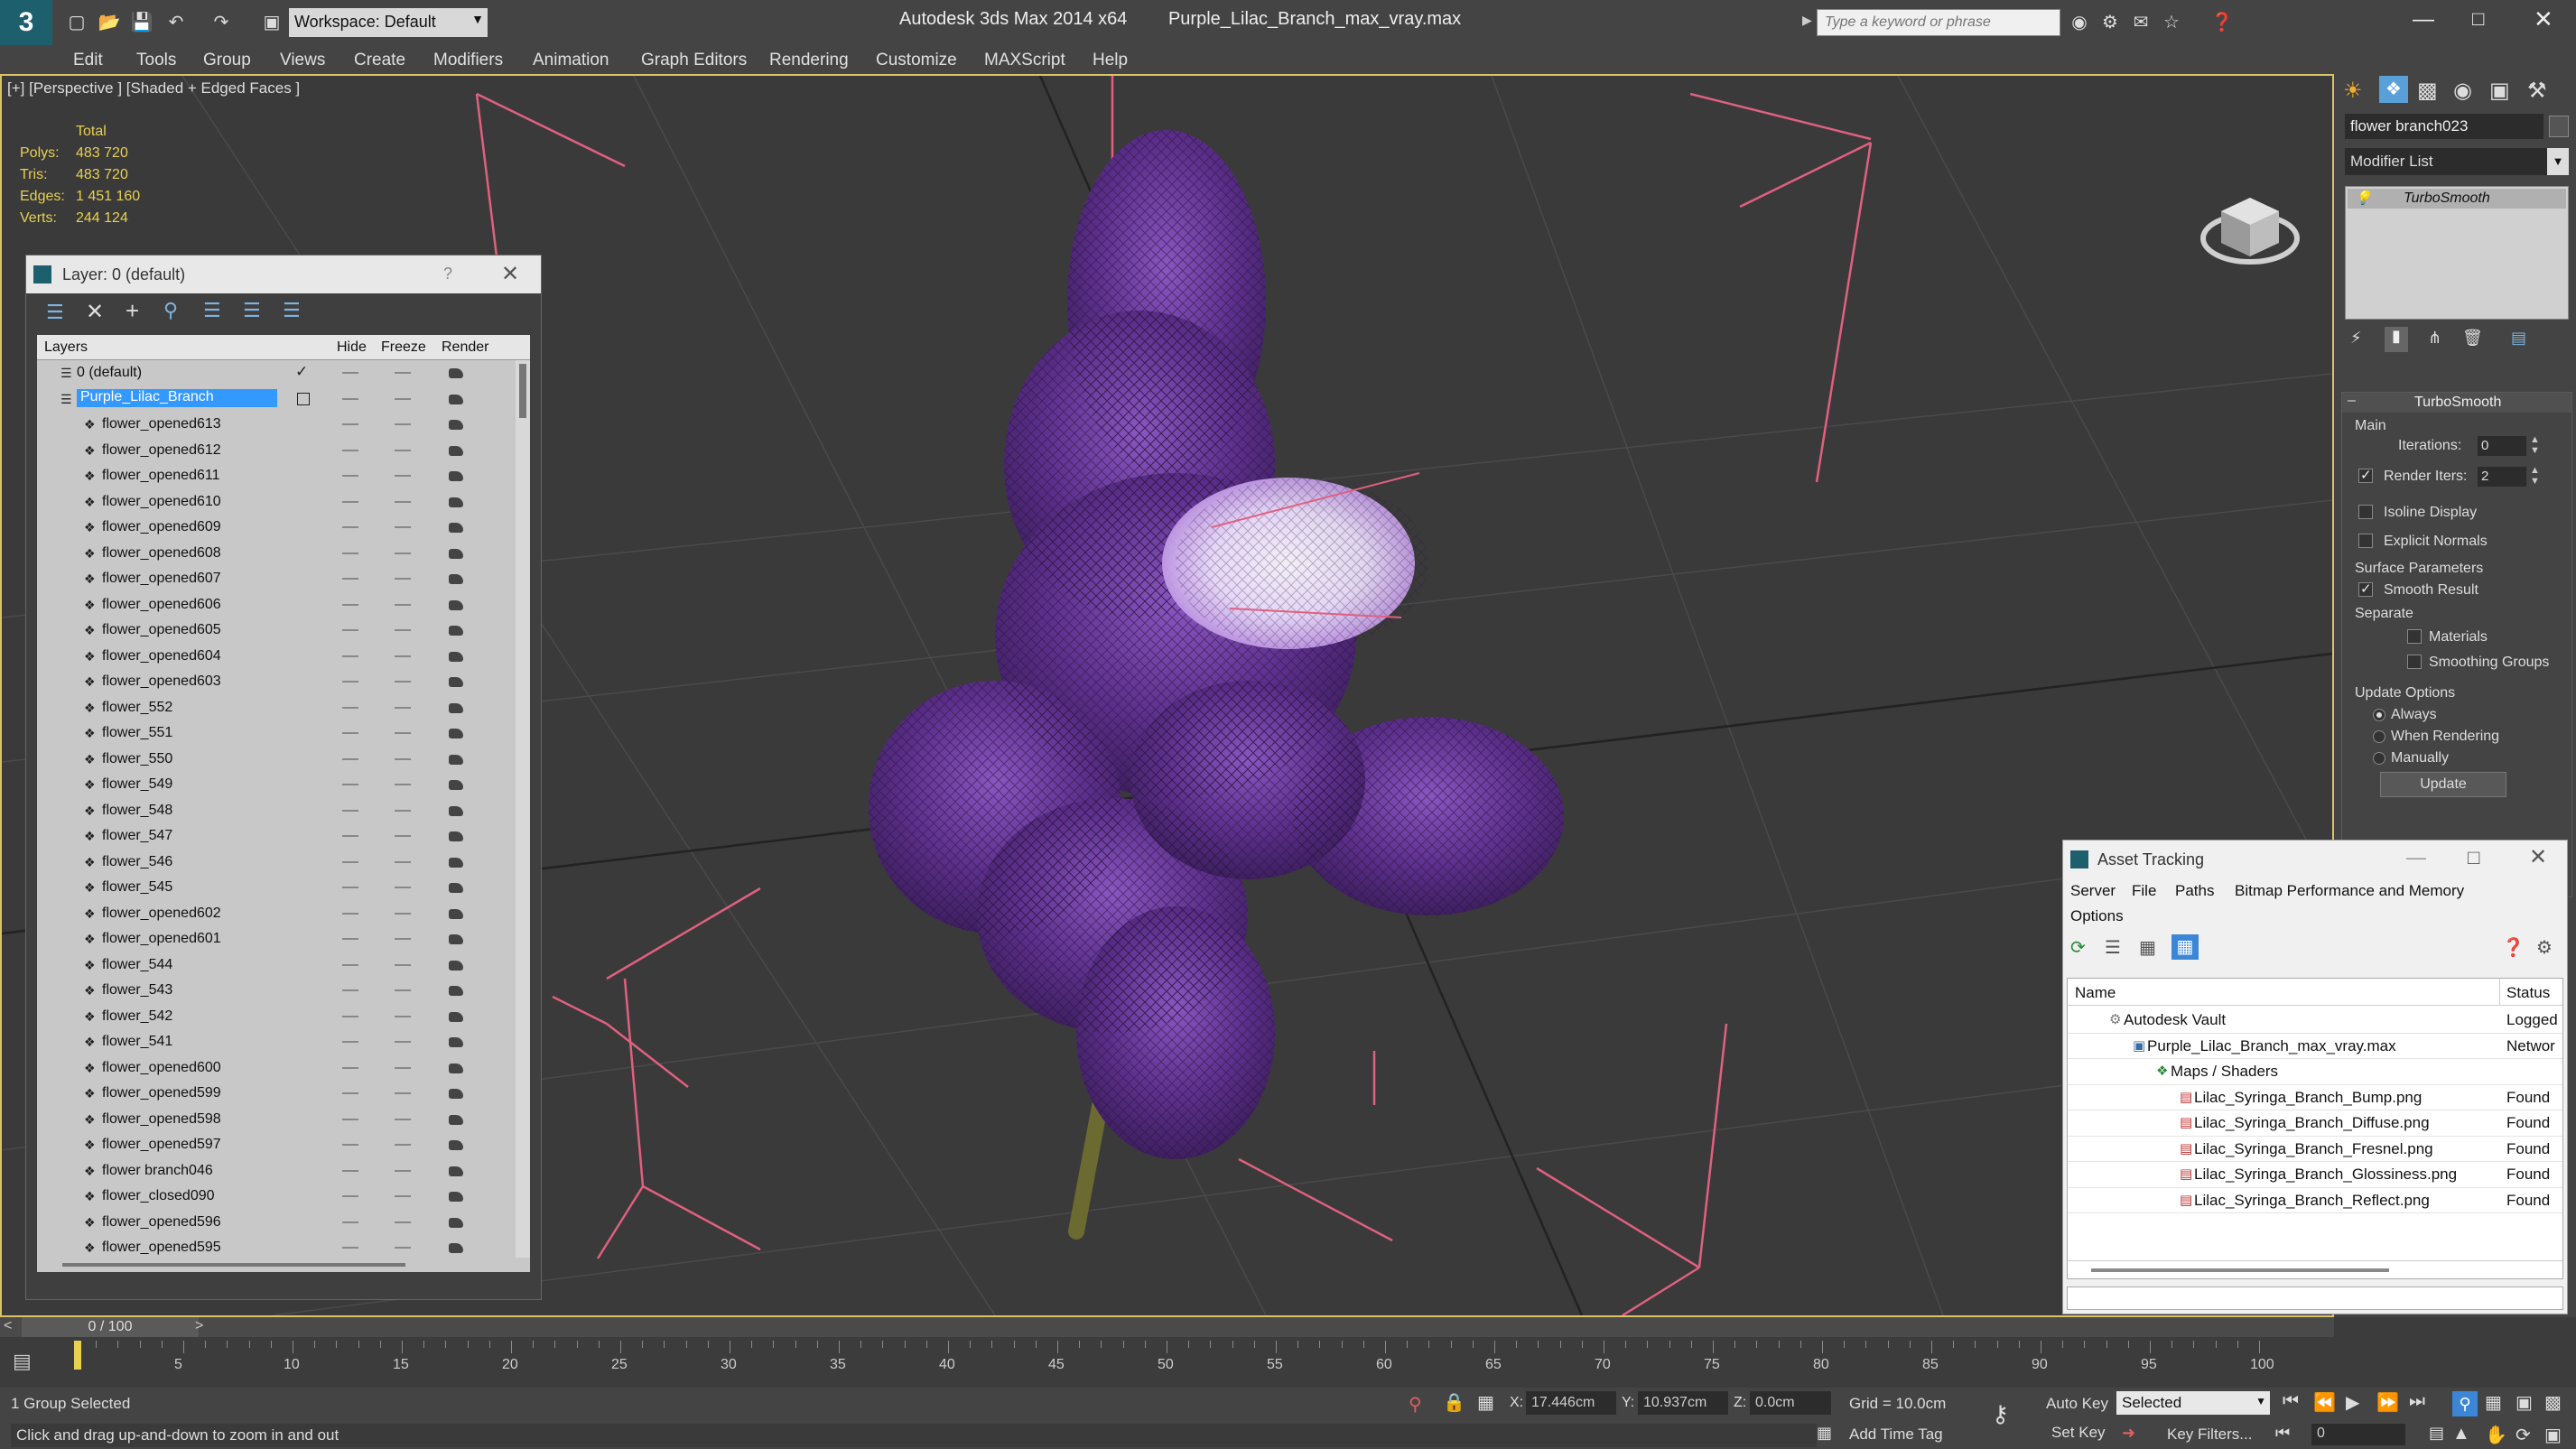 The width and height of the screenshot is (2576, 1449). What do you see at coordinates (2396, 339) in the screenshot?
I see `show-end-result-icon: ▮` at bounding box center [2396, 339].